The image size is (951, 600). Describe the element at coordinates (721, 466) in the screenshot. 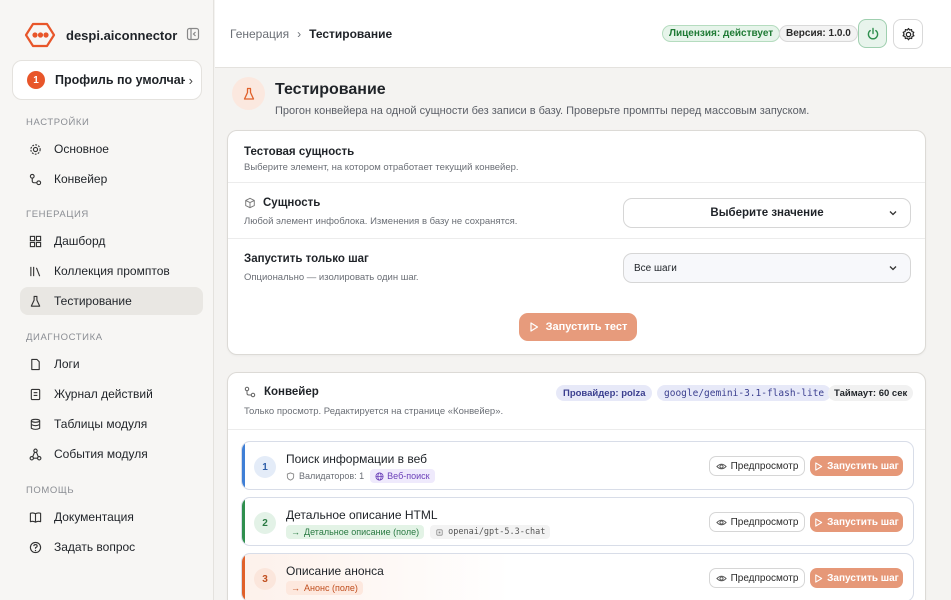

I see `eye-icon` at that location.